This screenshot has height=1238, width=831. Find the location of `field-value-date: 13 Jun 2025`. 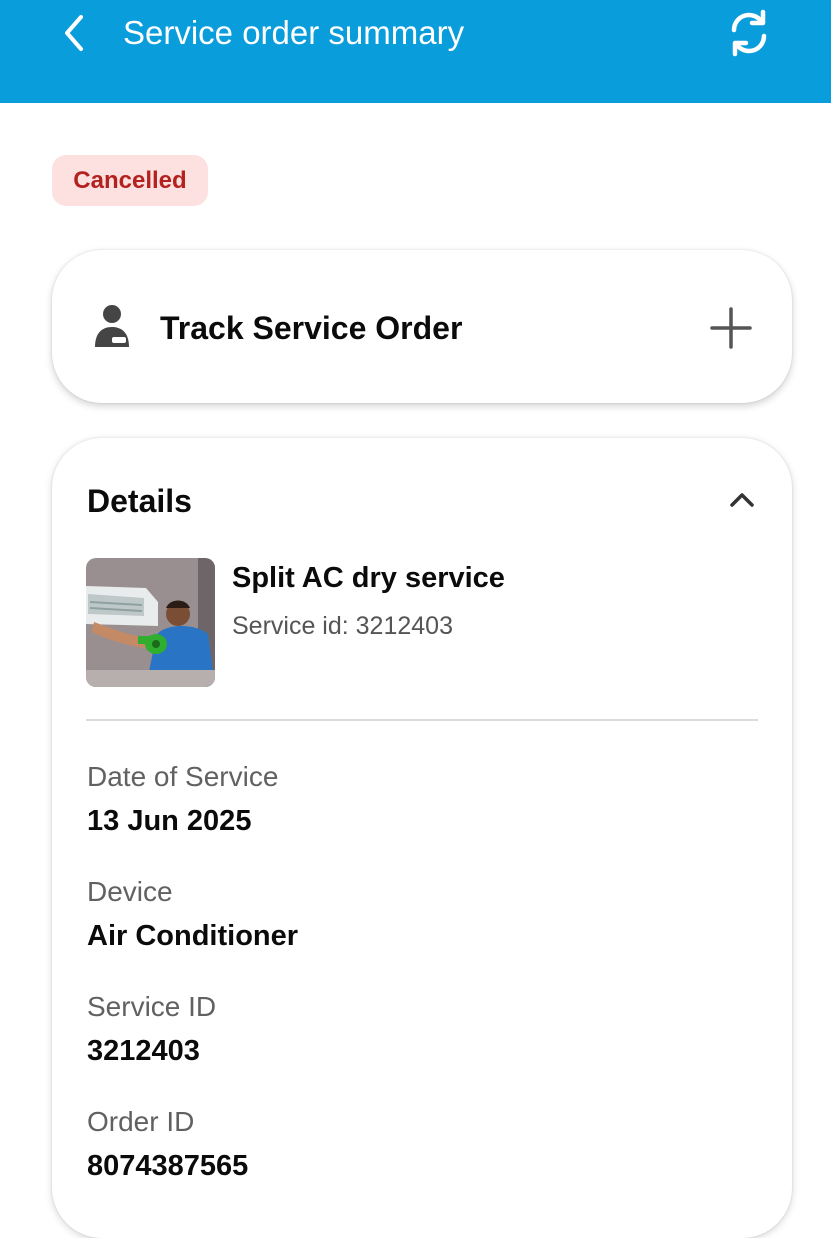

field-value-date: 13 Jun 2025 is located at coordinates (169, 821).